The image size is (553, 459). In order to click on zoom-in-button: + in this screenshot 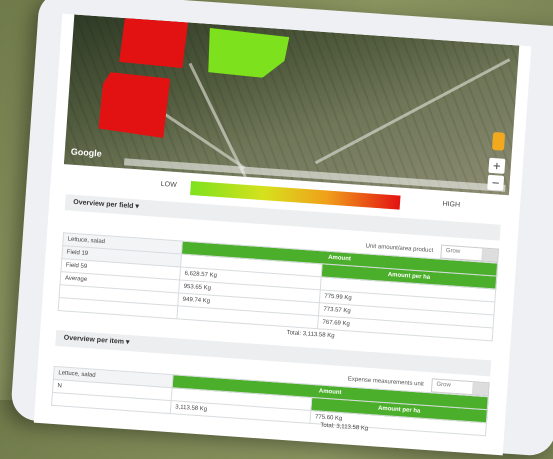, I will do `click(497, 165)`.